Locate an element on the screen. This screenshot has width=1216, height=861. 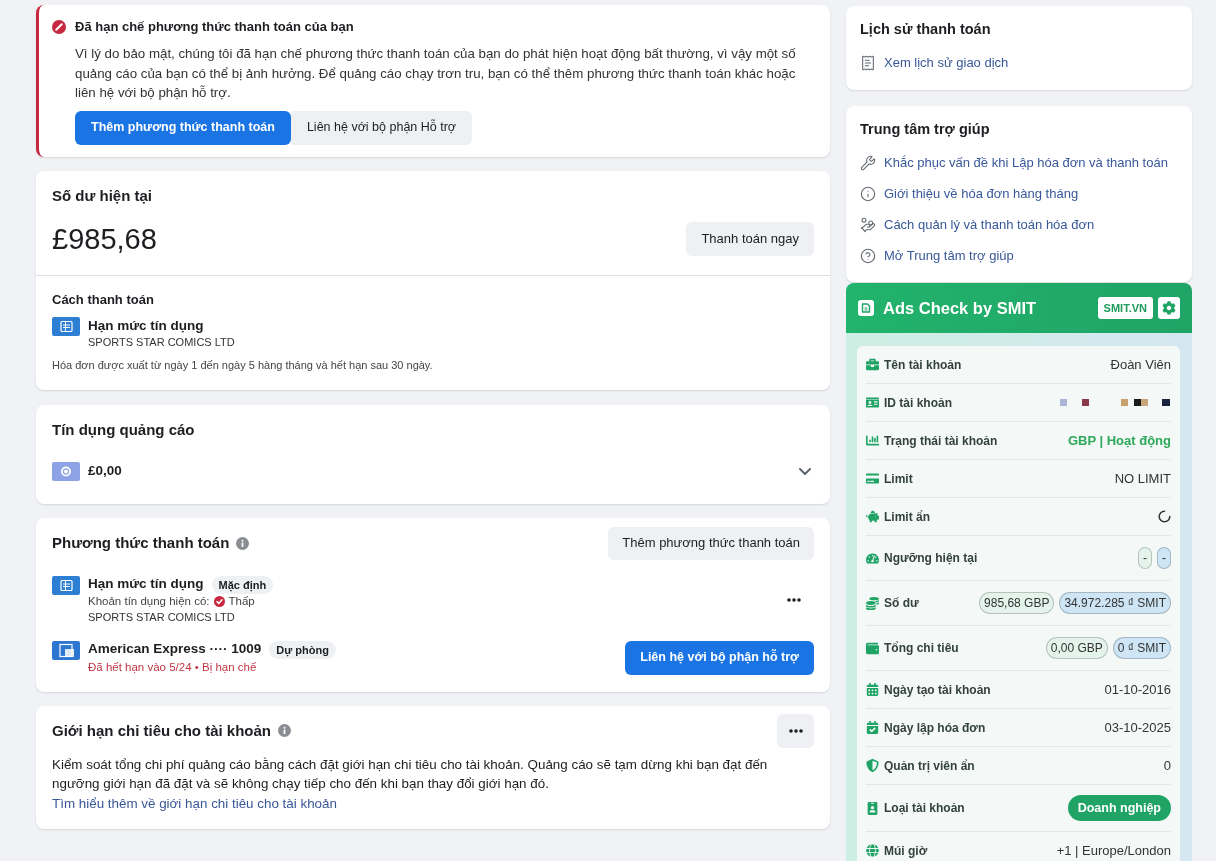
calendar-check-icon is located at coordinates (872, 727).